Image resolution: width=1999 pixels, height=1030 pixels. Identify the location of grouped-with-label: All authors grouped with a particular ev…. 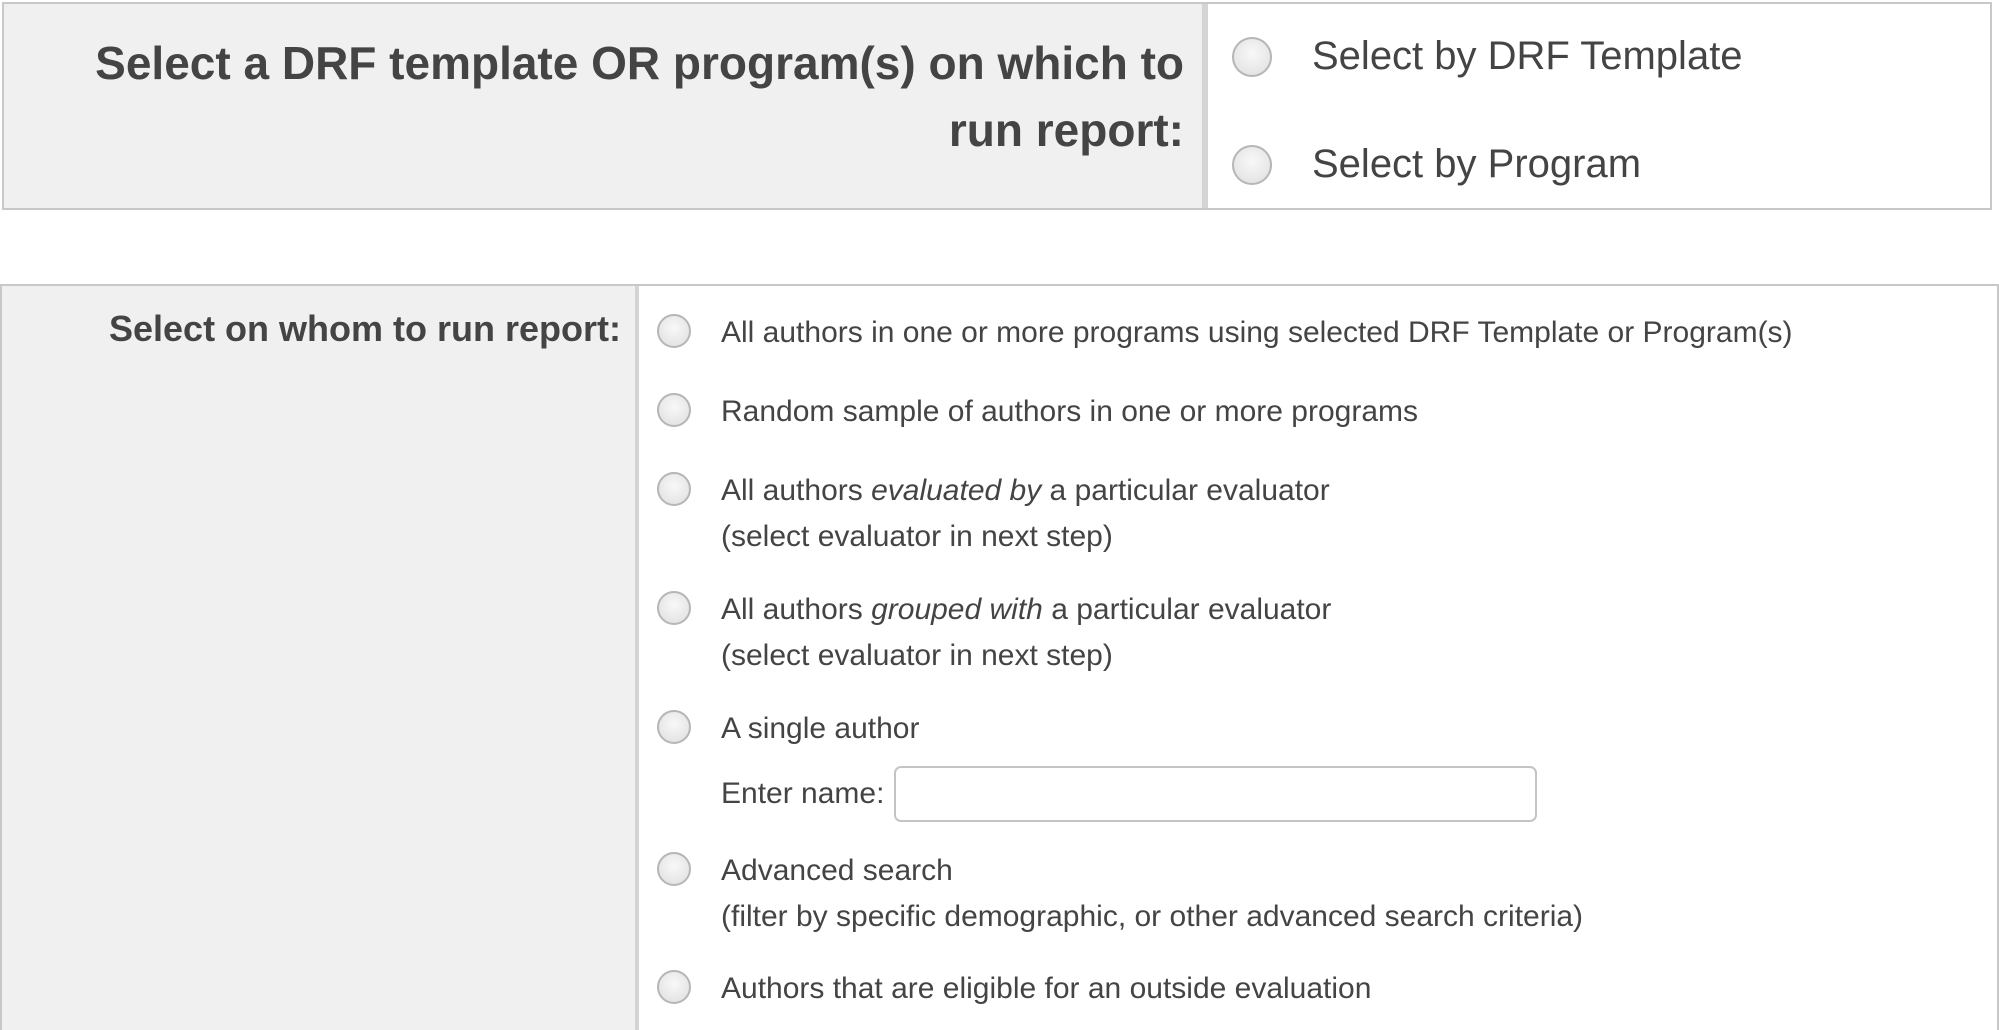
(1026, 610).